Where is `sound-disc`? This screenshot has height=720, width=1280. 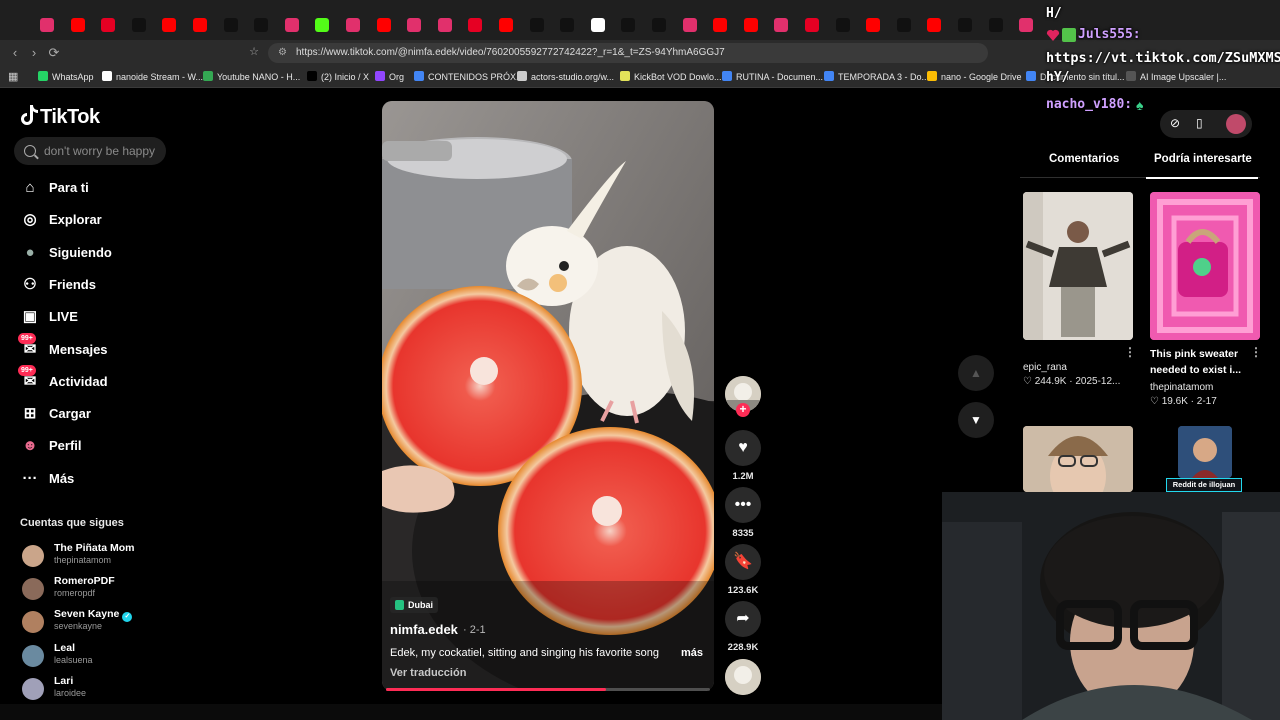
sound-disc is located at coordinates (743, 677).